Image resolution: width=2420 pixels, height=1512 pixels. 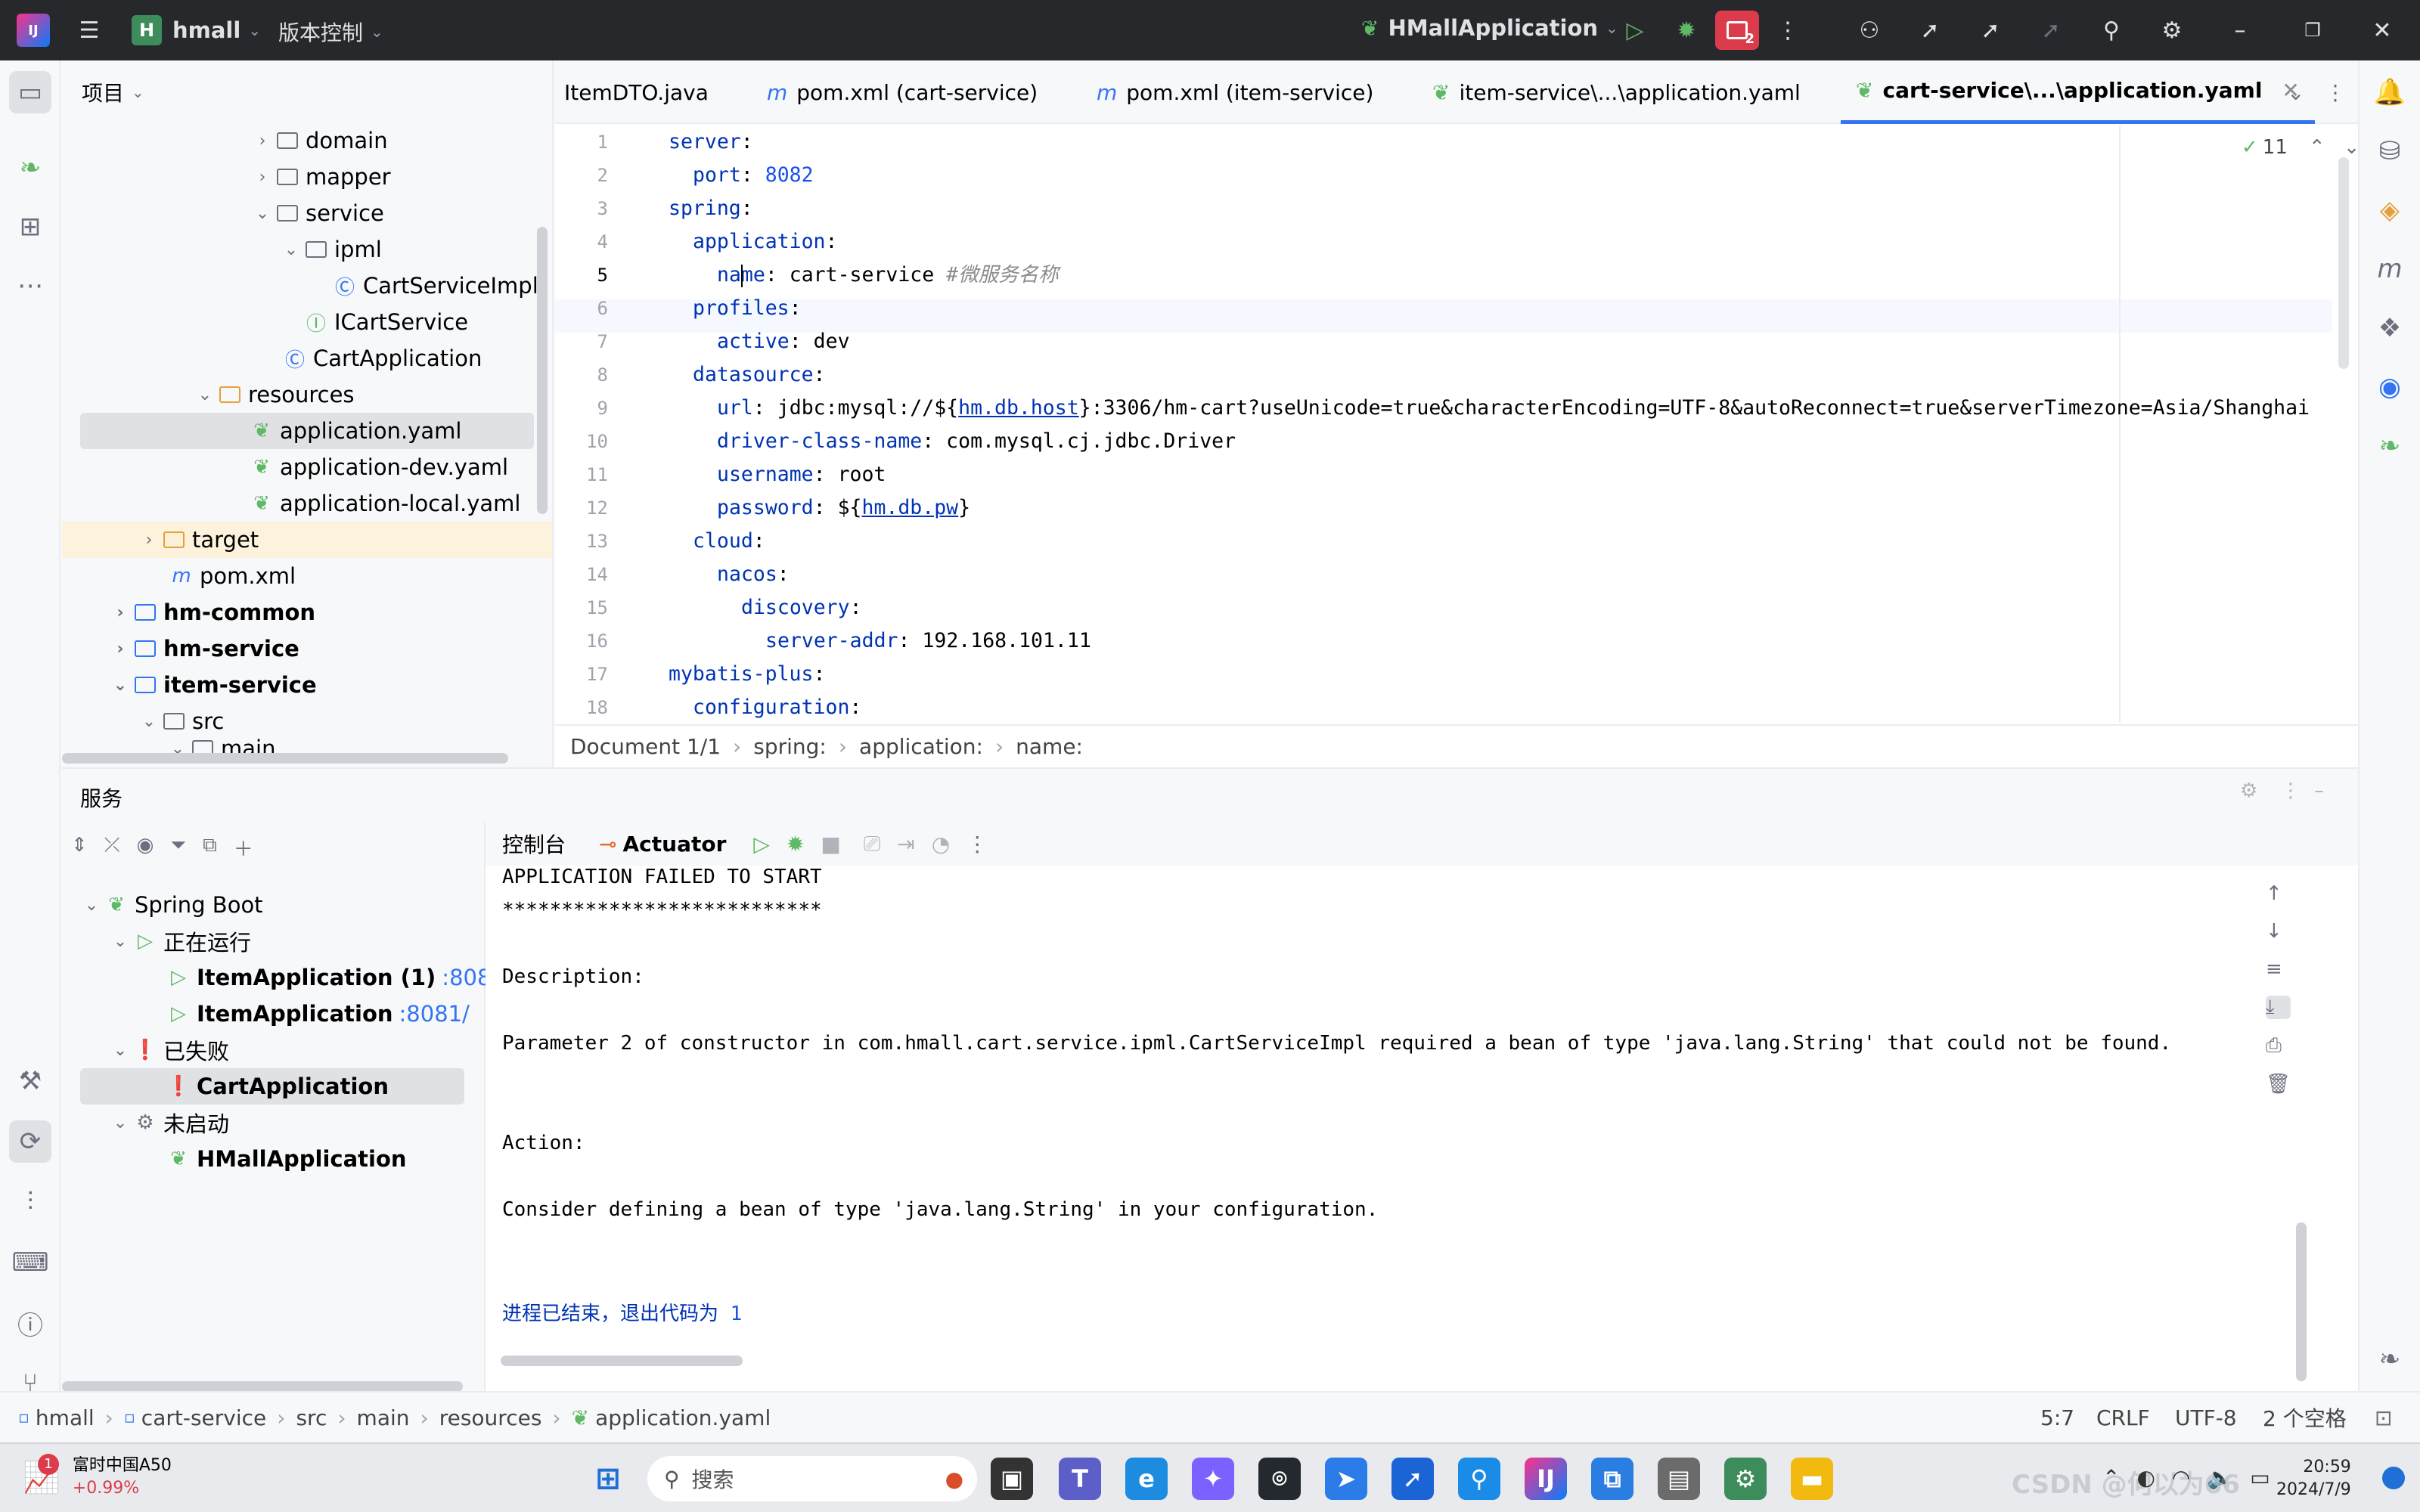 What do you see at coordinates (2313, 1478) in the screenshot?
I see `clock: 20:59 2024/7/9` at bounding box center [2313, 1478].